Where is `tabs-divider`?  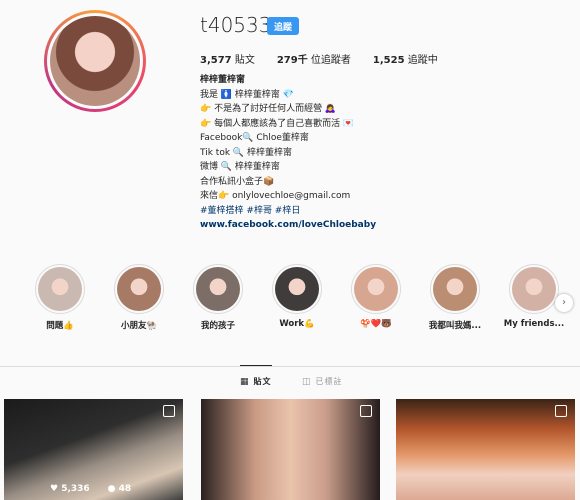 tabs-divider is located at coordinates (290, 366).